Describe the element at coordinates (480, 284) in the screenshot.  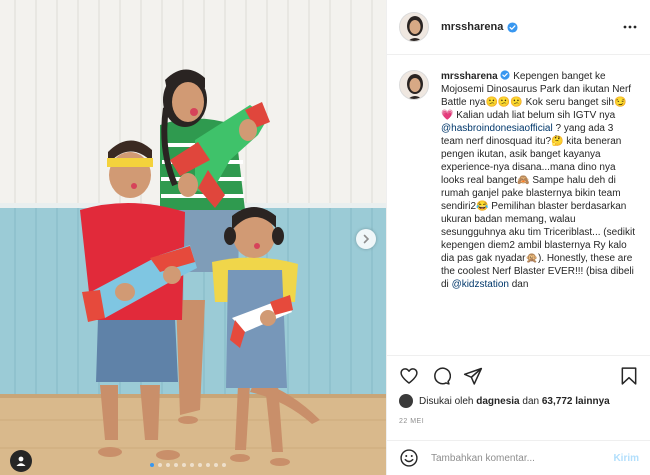
I see `mention-link: @kidzstation` at that location.